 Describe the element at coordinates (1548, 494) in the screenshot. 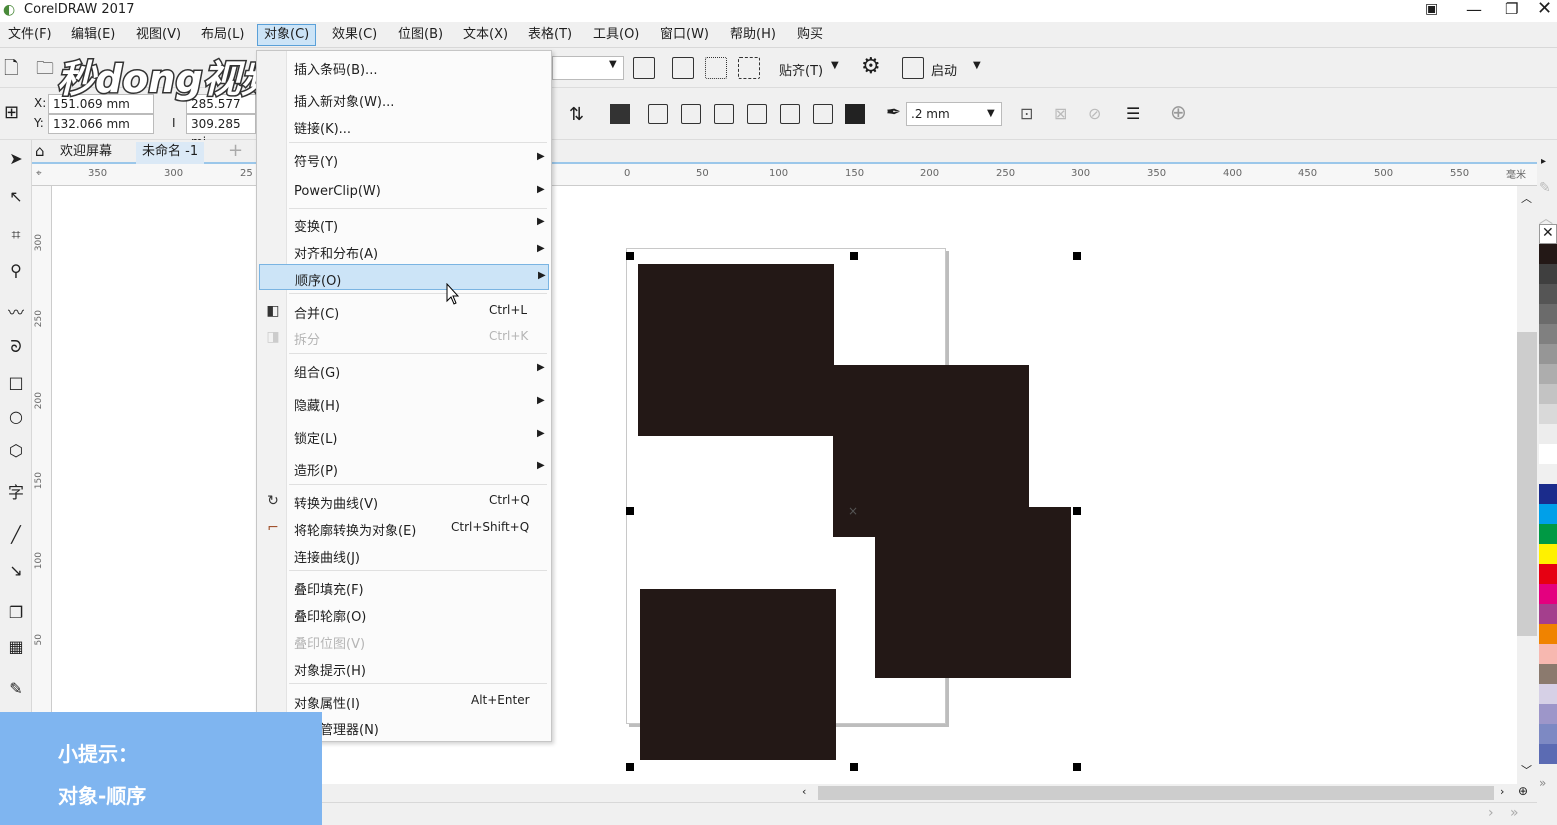

I see `swatch-navy` at that location.